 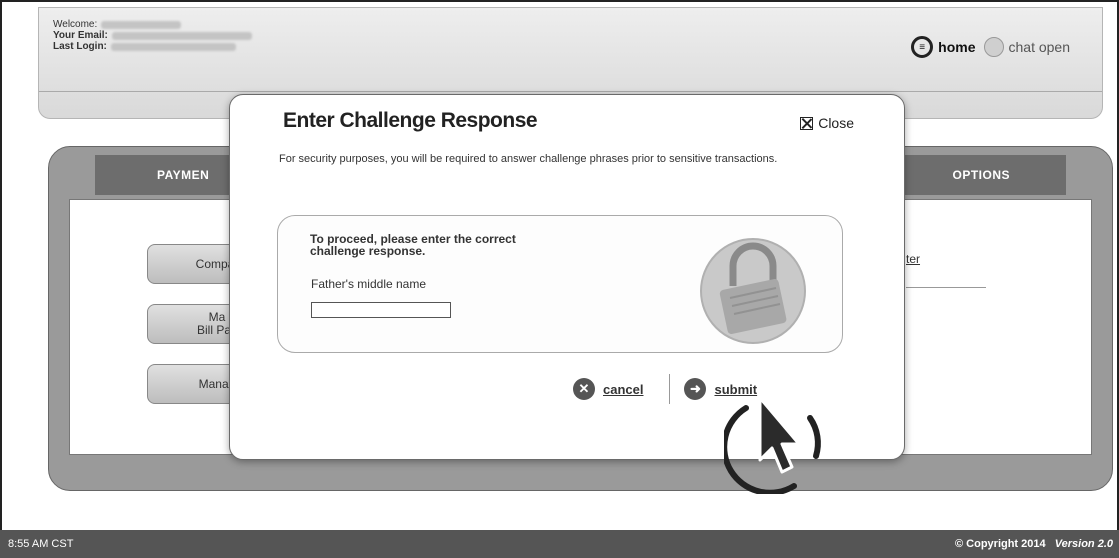 I want to click on top-links: ≡ home chat open, so click(x=990, y=47).